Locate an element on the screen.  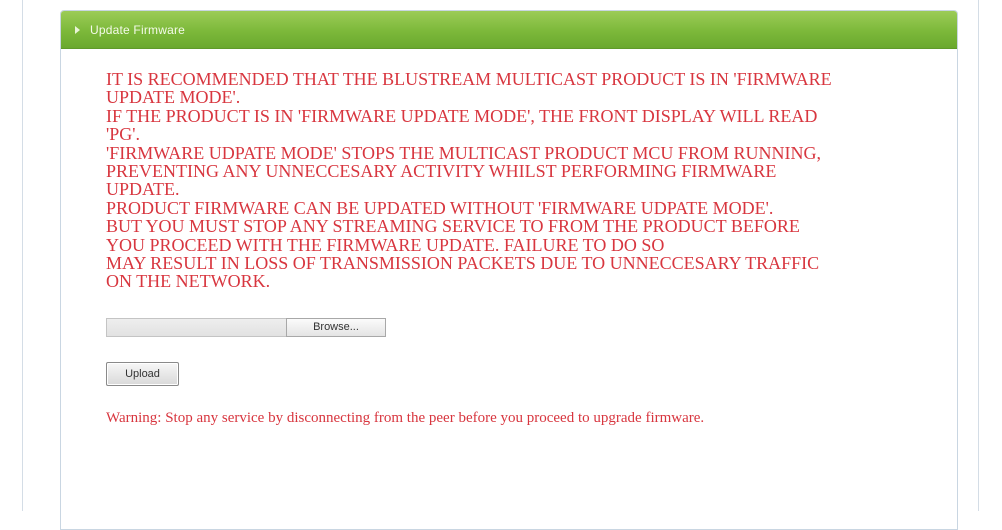
panel-header: Update Firmware is located at coordinates (509, 30).